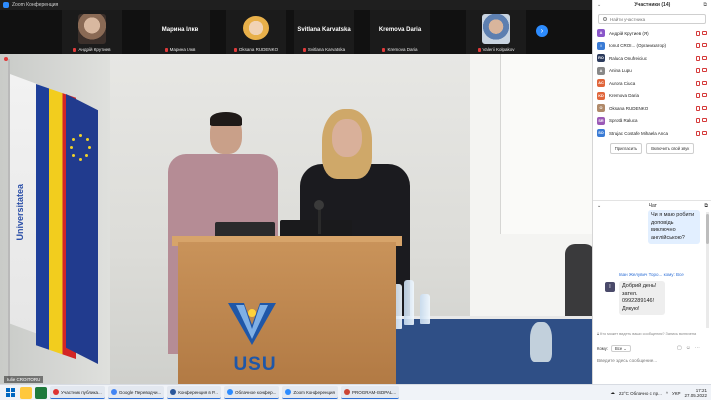 The width and height of the screenshot is (711, 400). I want to click on participant-row: RO Raluca Onufreiciuc, so click(652, 58).